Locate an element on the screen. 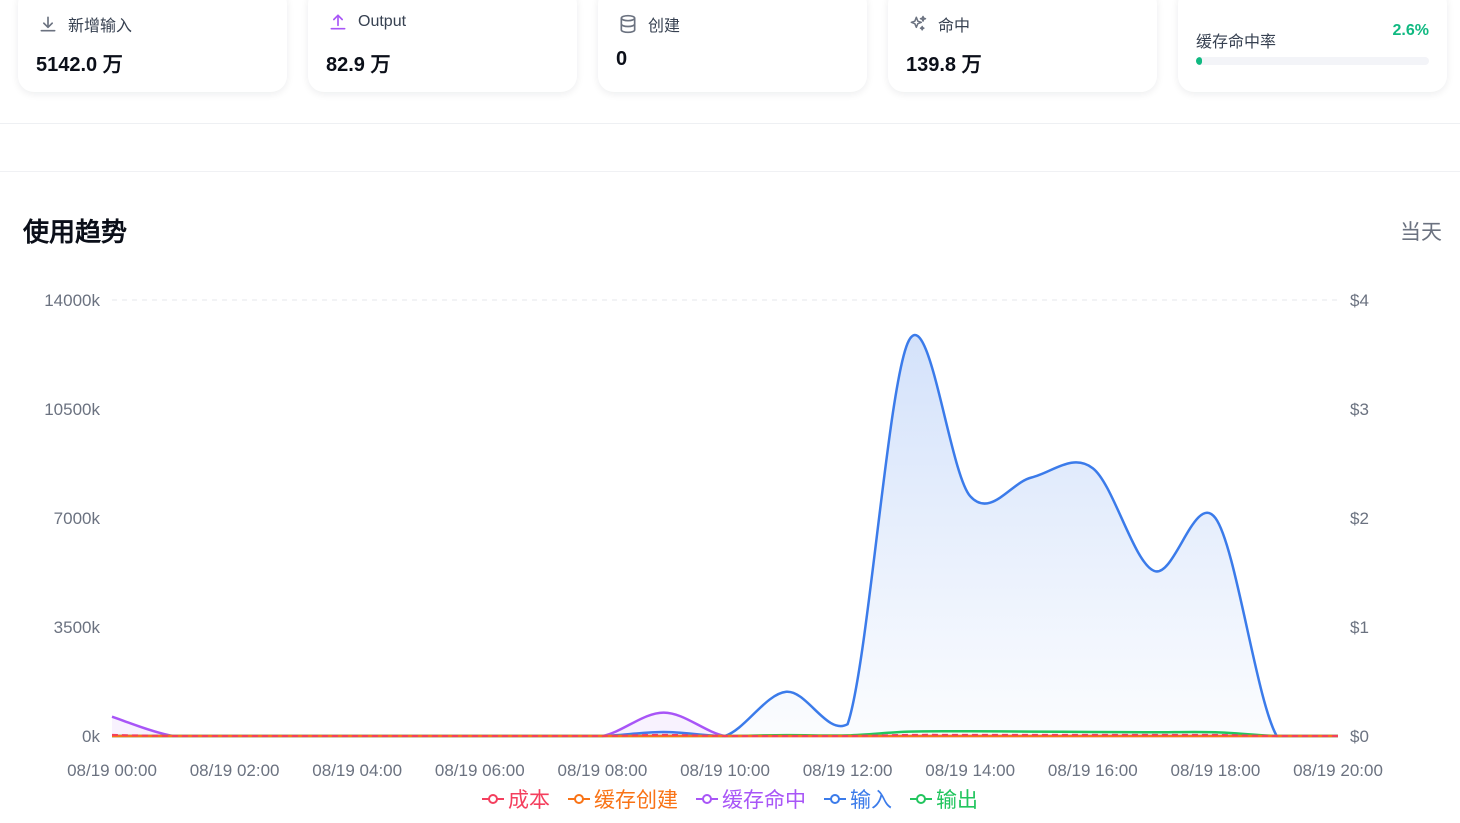 This screenshot has height=823, width=1460. legend-item-3: 输入 is located at coordinates (858, 799).